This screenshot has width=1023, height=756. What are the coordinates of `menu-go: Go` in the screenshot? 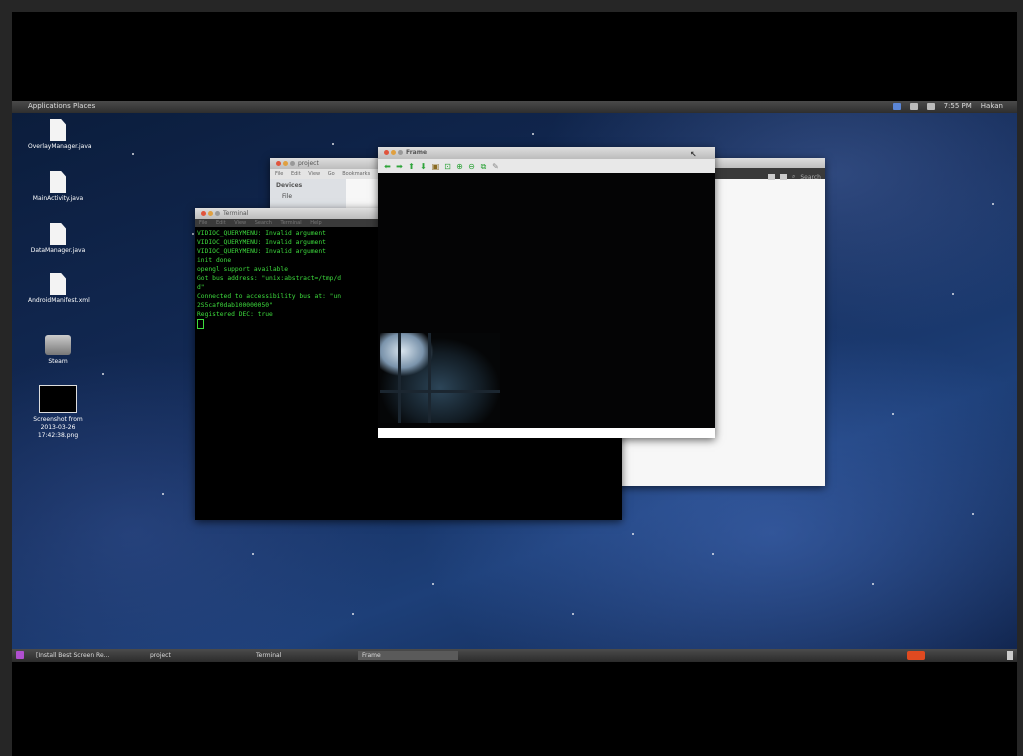 It's located at (331, 174).